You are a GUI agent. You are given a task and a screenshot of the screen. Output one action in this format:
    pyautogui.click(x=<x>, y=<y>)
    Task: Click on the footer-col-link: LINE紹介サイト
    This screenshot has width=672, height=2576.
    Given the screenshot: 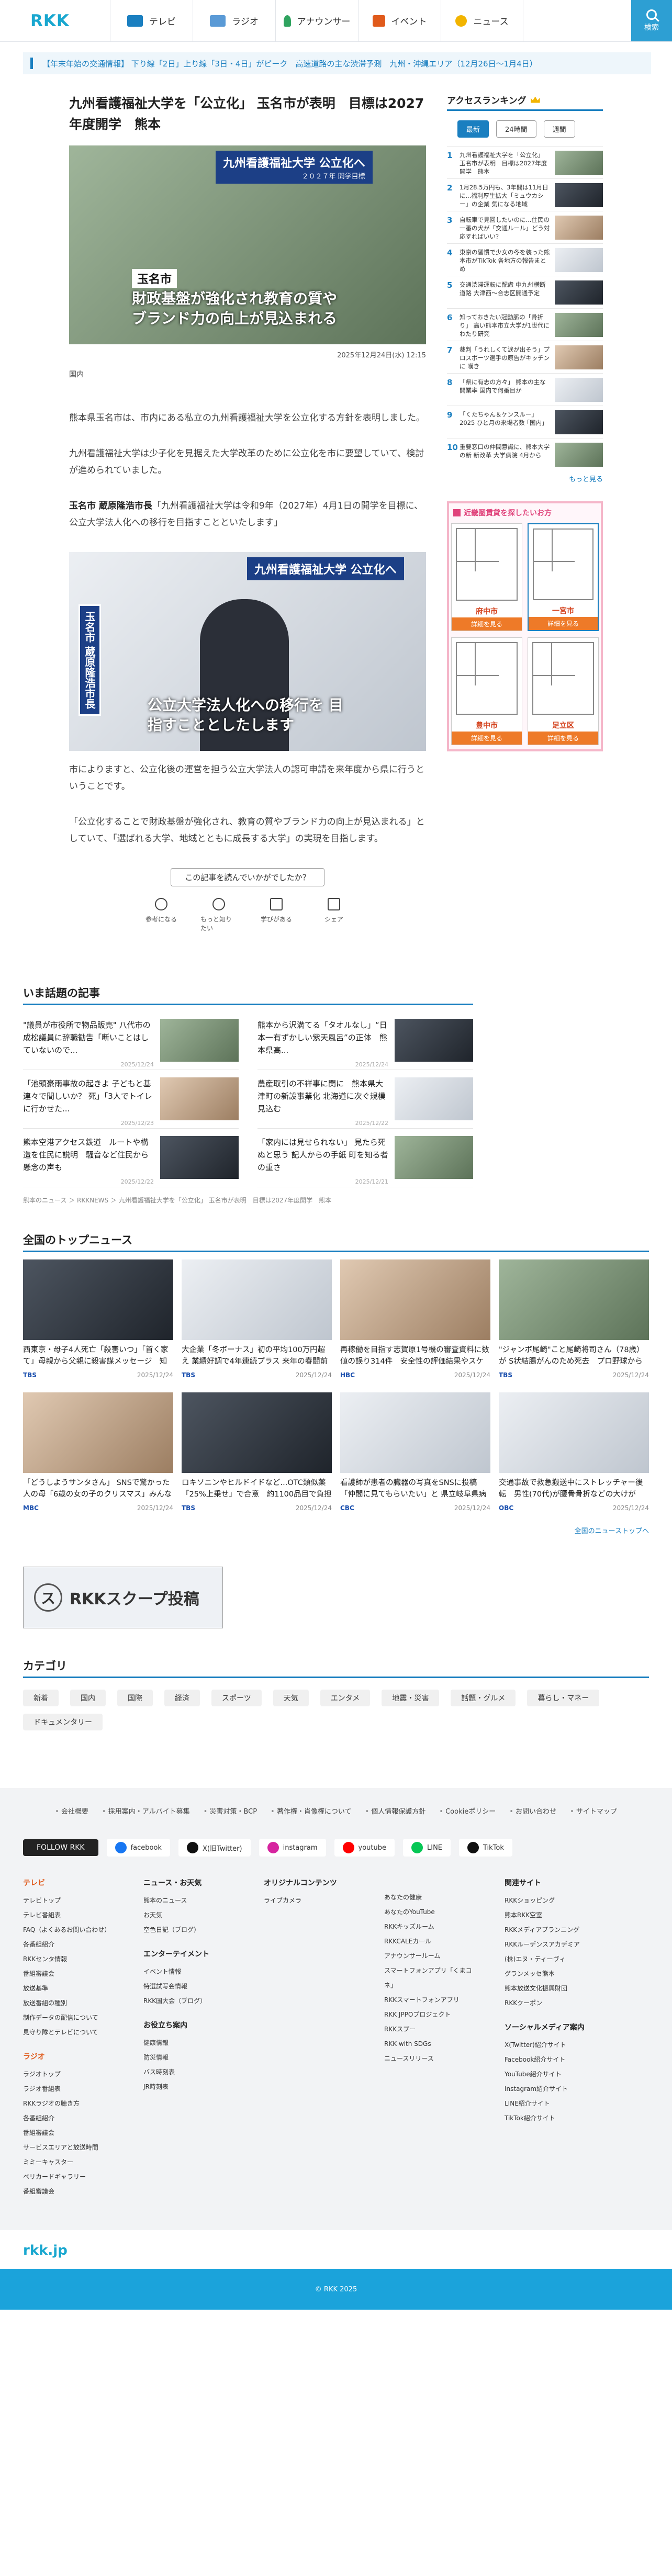 What is the action you would take?
    pyautogui.click(x=557, y=2103)
    